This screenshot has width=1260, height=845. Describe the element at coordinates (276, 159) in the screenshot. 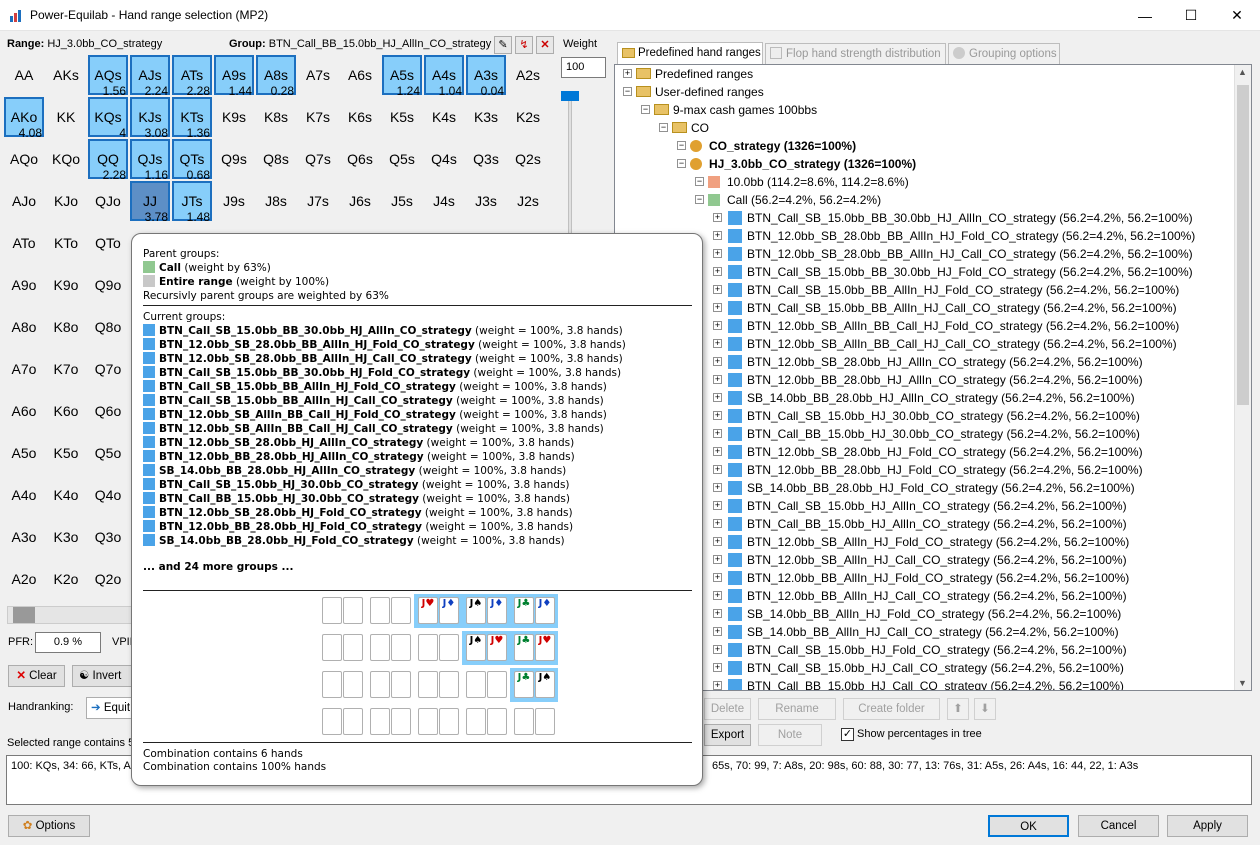

I see `hand-cell: Q8s` at that location.